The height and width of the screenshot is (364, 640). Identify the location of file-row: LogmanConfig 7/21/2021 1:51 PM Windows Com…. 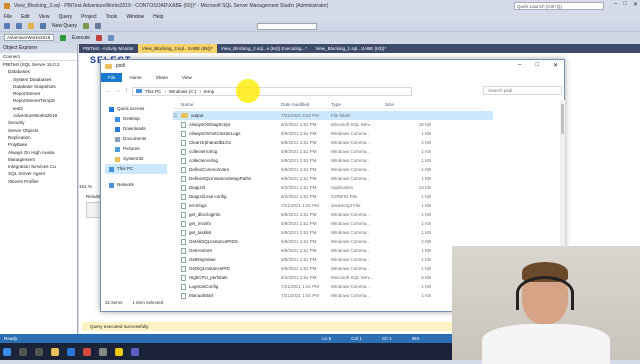
(333, 286).